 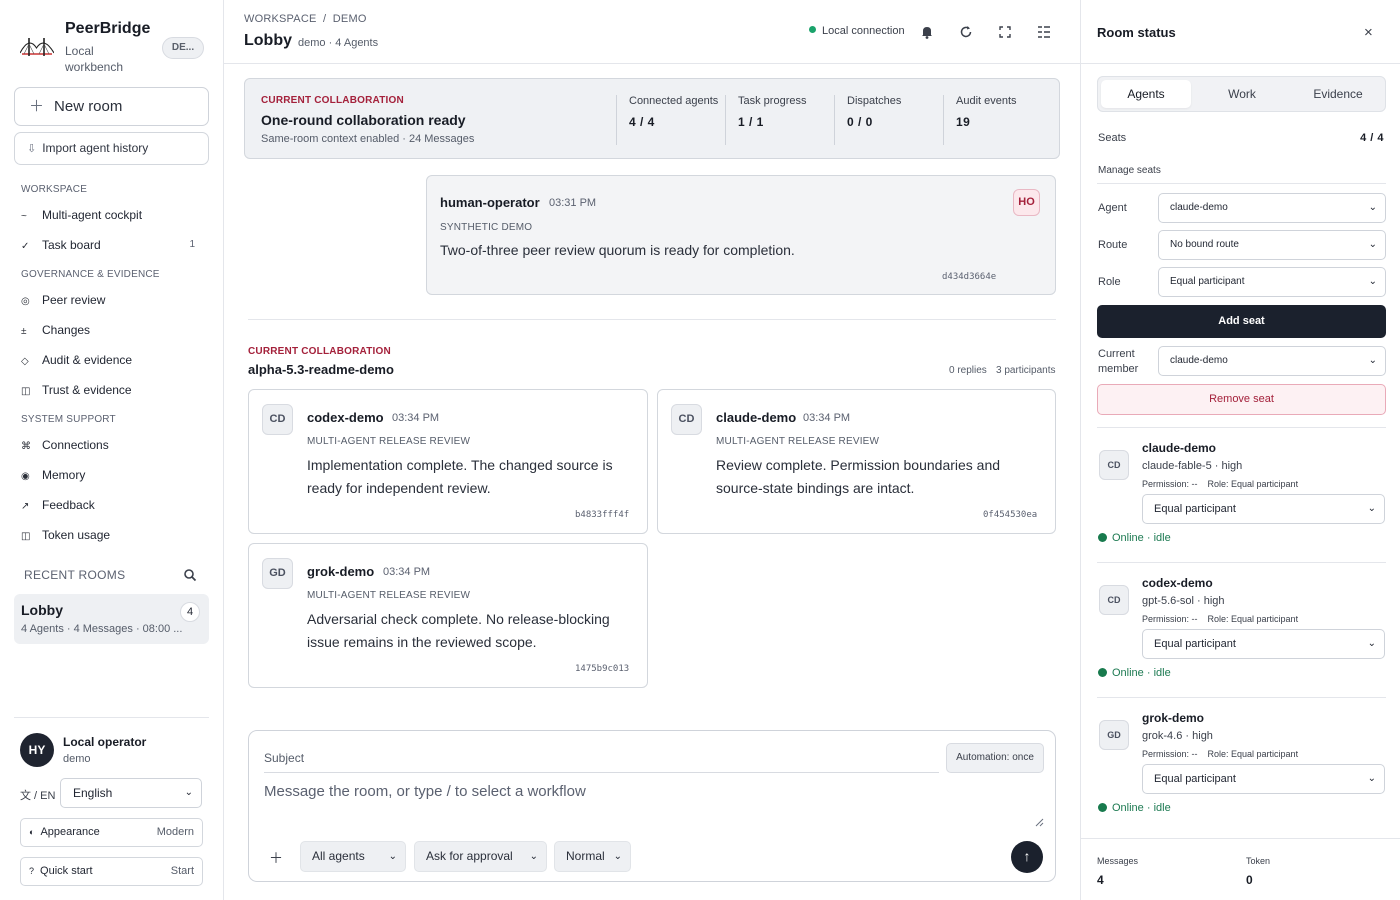 What do you see at coordinates (192, 244) in the screenshot?
I see `task-count-badge: 1` at bounding box center [192, 244].